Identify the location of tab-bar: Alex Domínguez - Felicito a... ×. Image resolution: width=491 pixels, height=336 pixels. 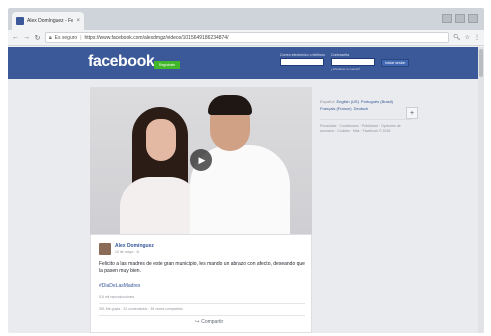
(246, 19).